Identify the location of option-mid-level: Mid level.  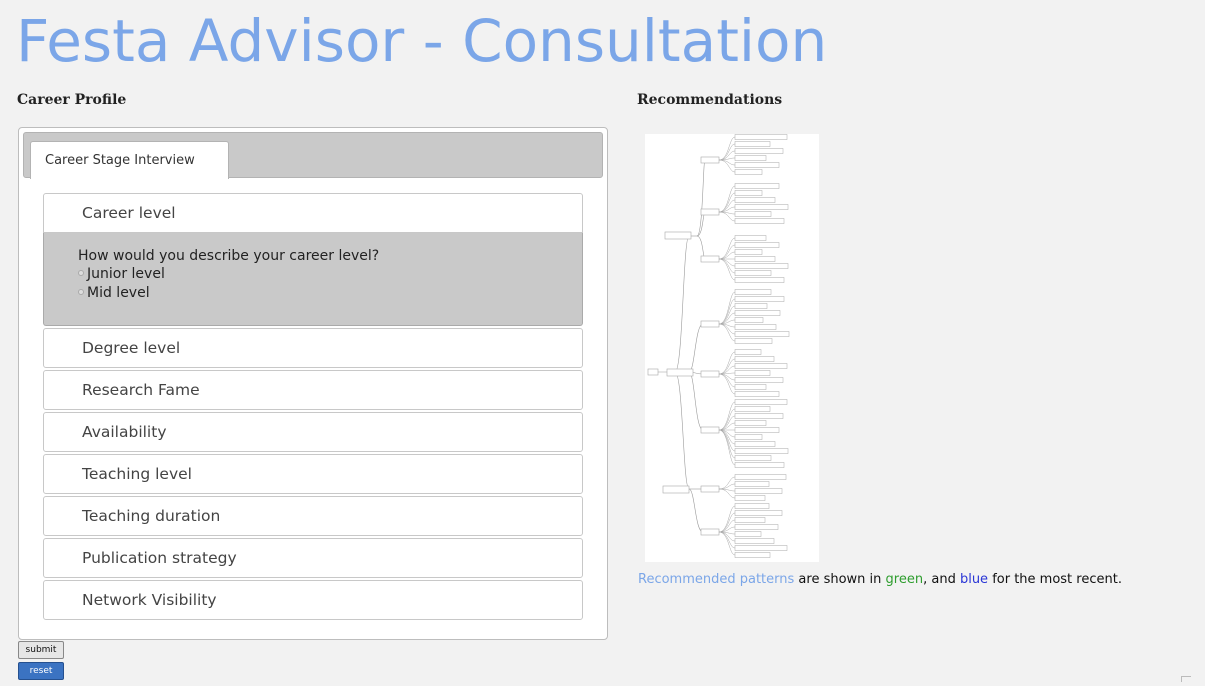
(330, 293).